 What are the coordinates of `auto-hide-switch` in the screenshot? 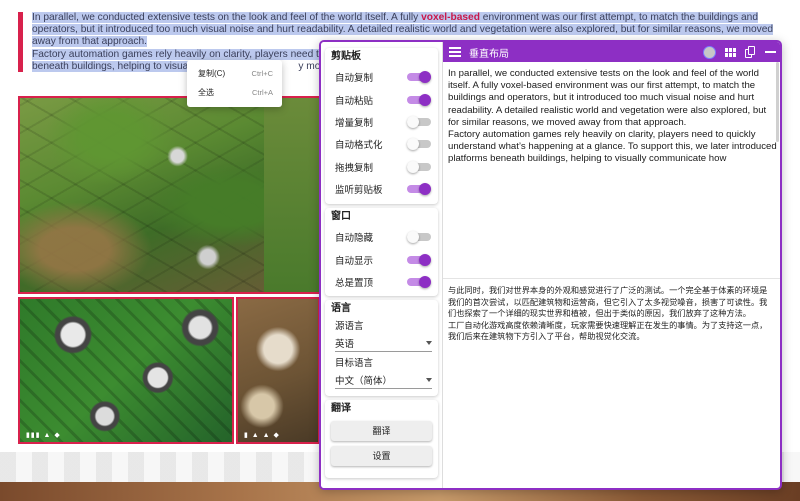 It's located at (419, 237).